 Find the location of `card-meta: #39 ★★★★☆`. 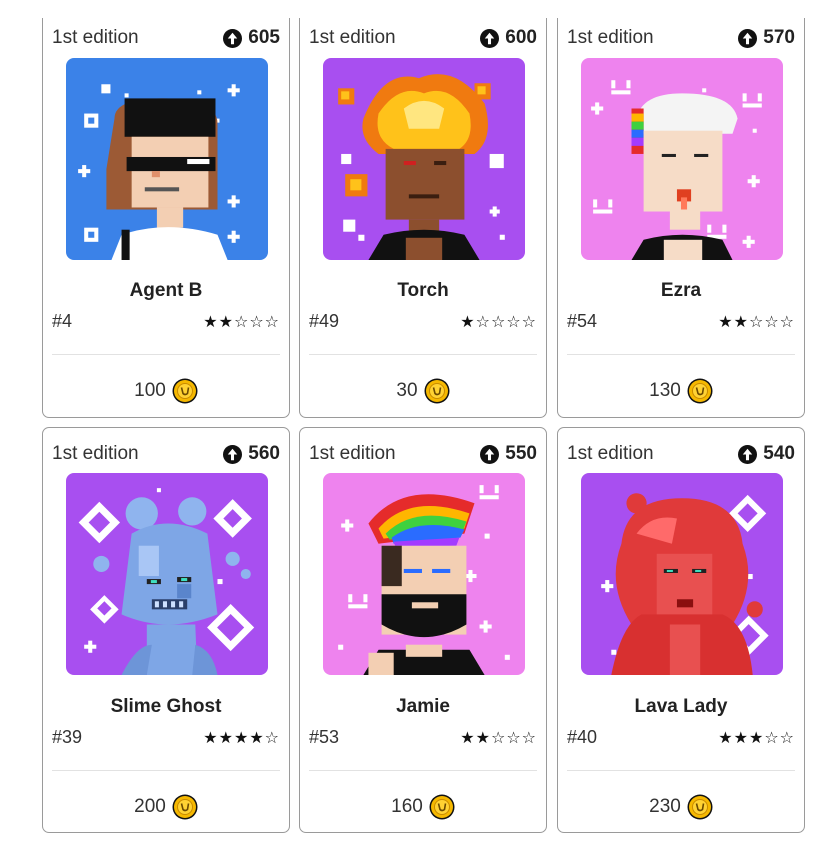

card-meta: #39 ★★★★☆ is located at coordinates (166, 737).